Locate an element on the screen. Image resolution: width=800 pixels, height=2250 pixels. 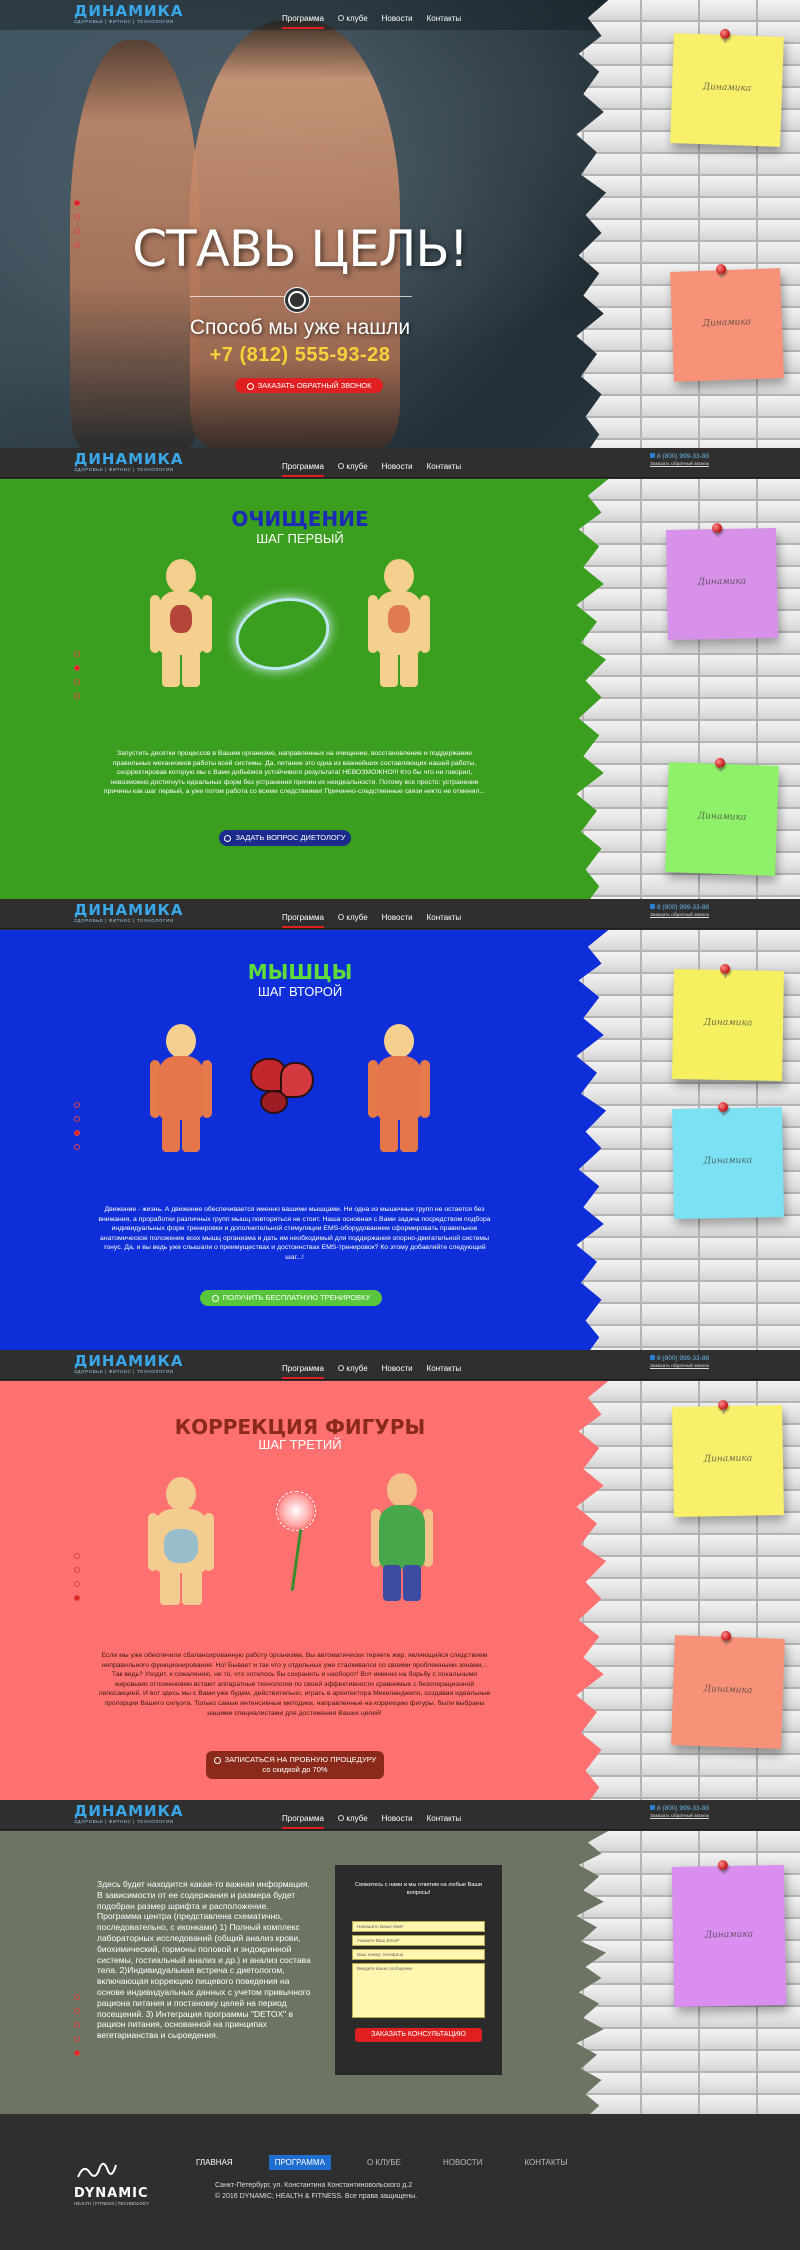
question-icon is located at coordinates (228, 838).